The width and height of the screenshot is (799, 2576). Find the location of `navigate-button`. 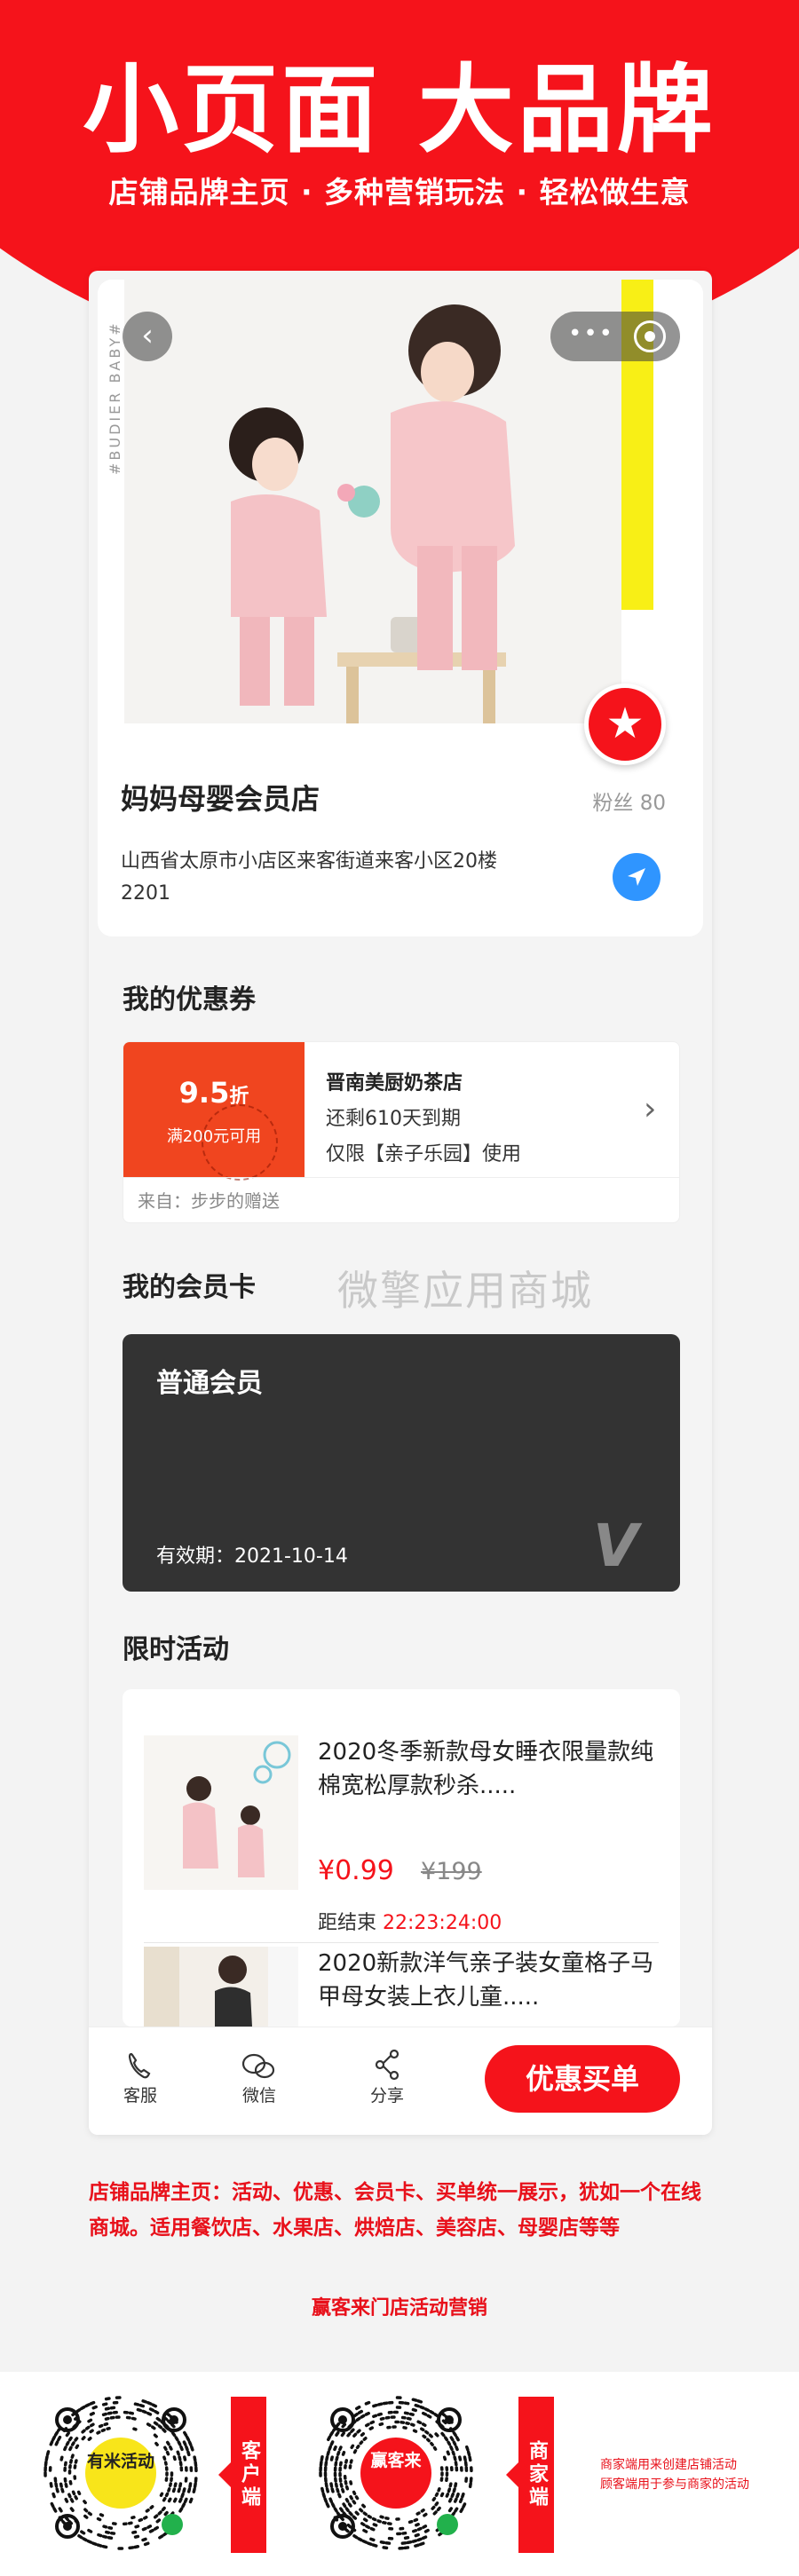

navigate-button is located at coordinates (637, 877).